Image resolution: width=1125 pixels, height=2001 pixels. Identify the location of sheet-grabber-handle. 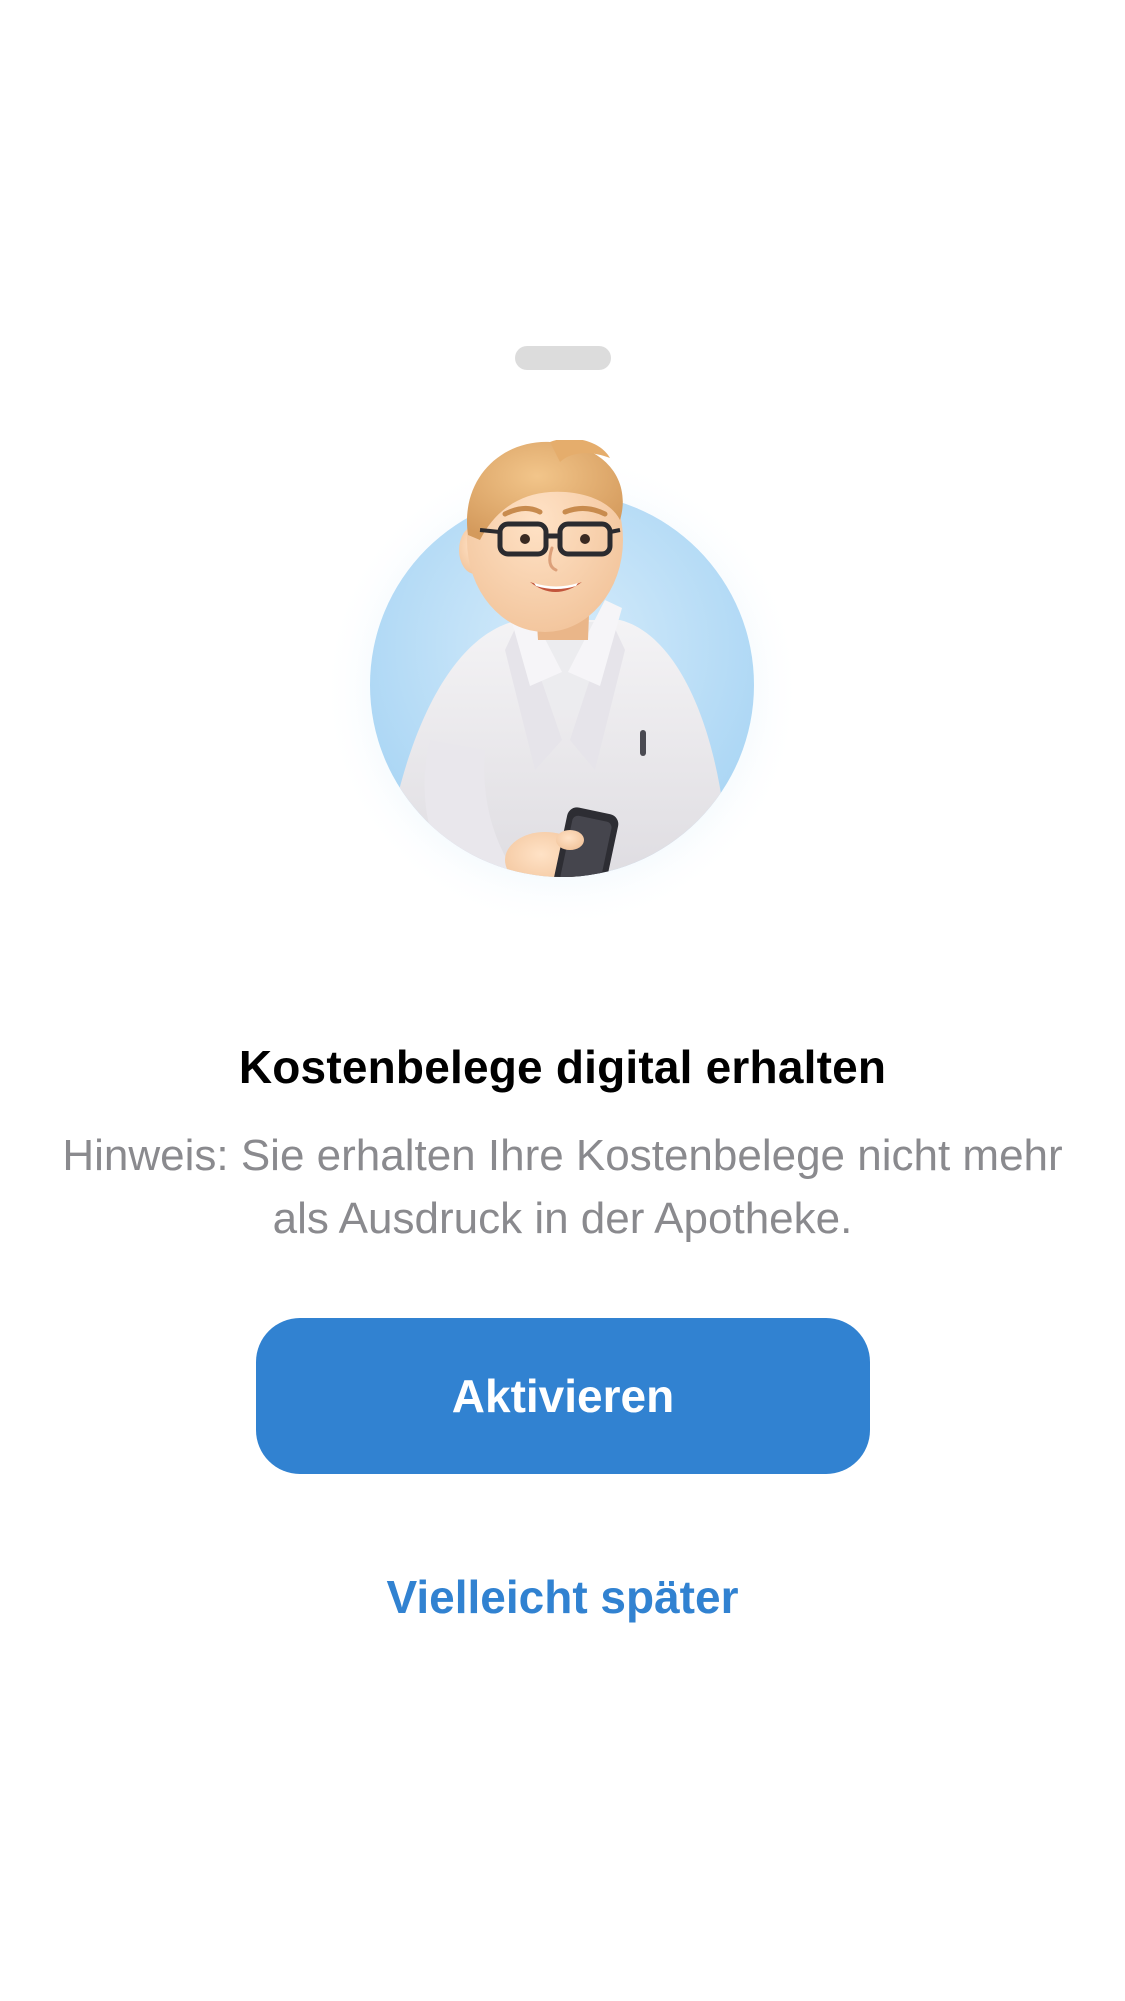
(563, 358).